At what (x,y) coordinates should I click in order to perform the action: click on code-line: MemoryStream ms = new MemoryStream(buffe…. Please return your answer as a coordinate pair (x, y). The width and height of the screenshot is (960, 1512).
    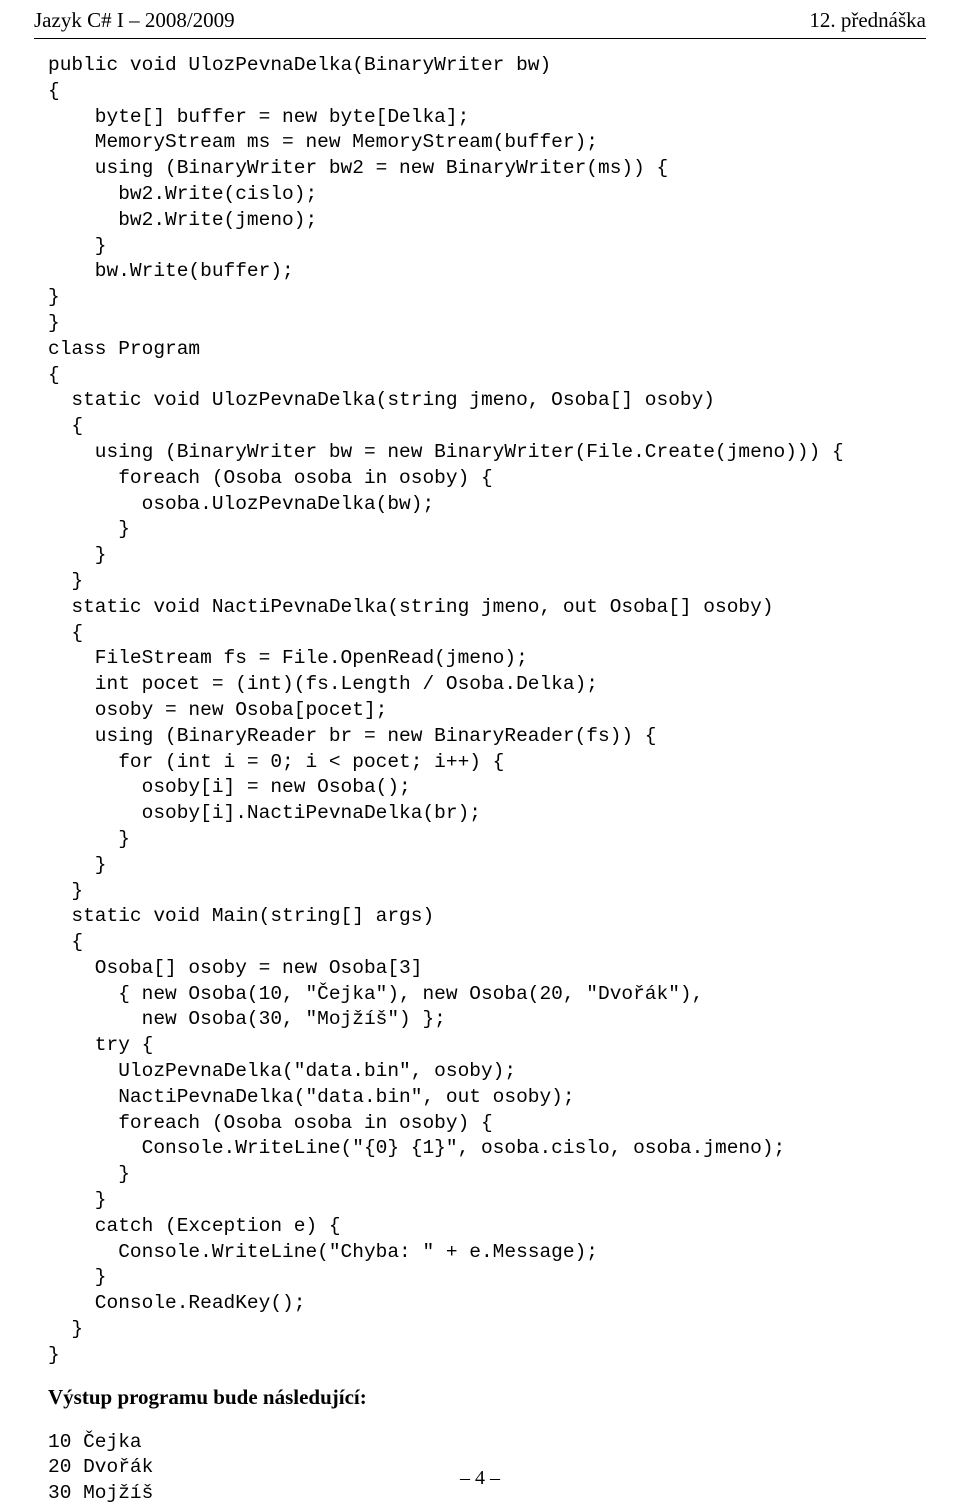
    Looking at the image, I should click on (323, 142).